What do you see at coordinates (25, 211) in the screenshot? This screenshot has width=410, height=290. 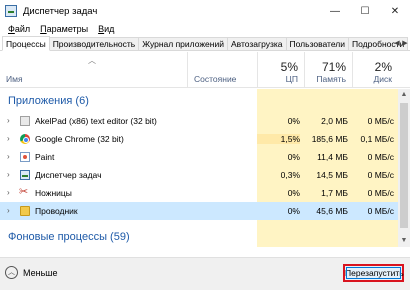 I see `explorer-folder-icon` at bounding box center [25, 211].